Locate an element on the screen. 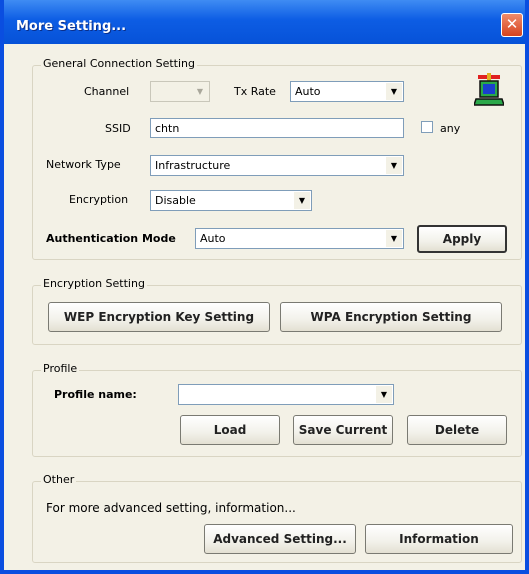  network-type-label: Network Type is located at coordinates (83, 164).